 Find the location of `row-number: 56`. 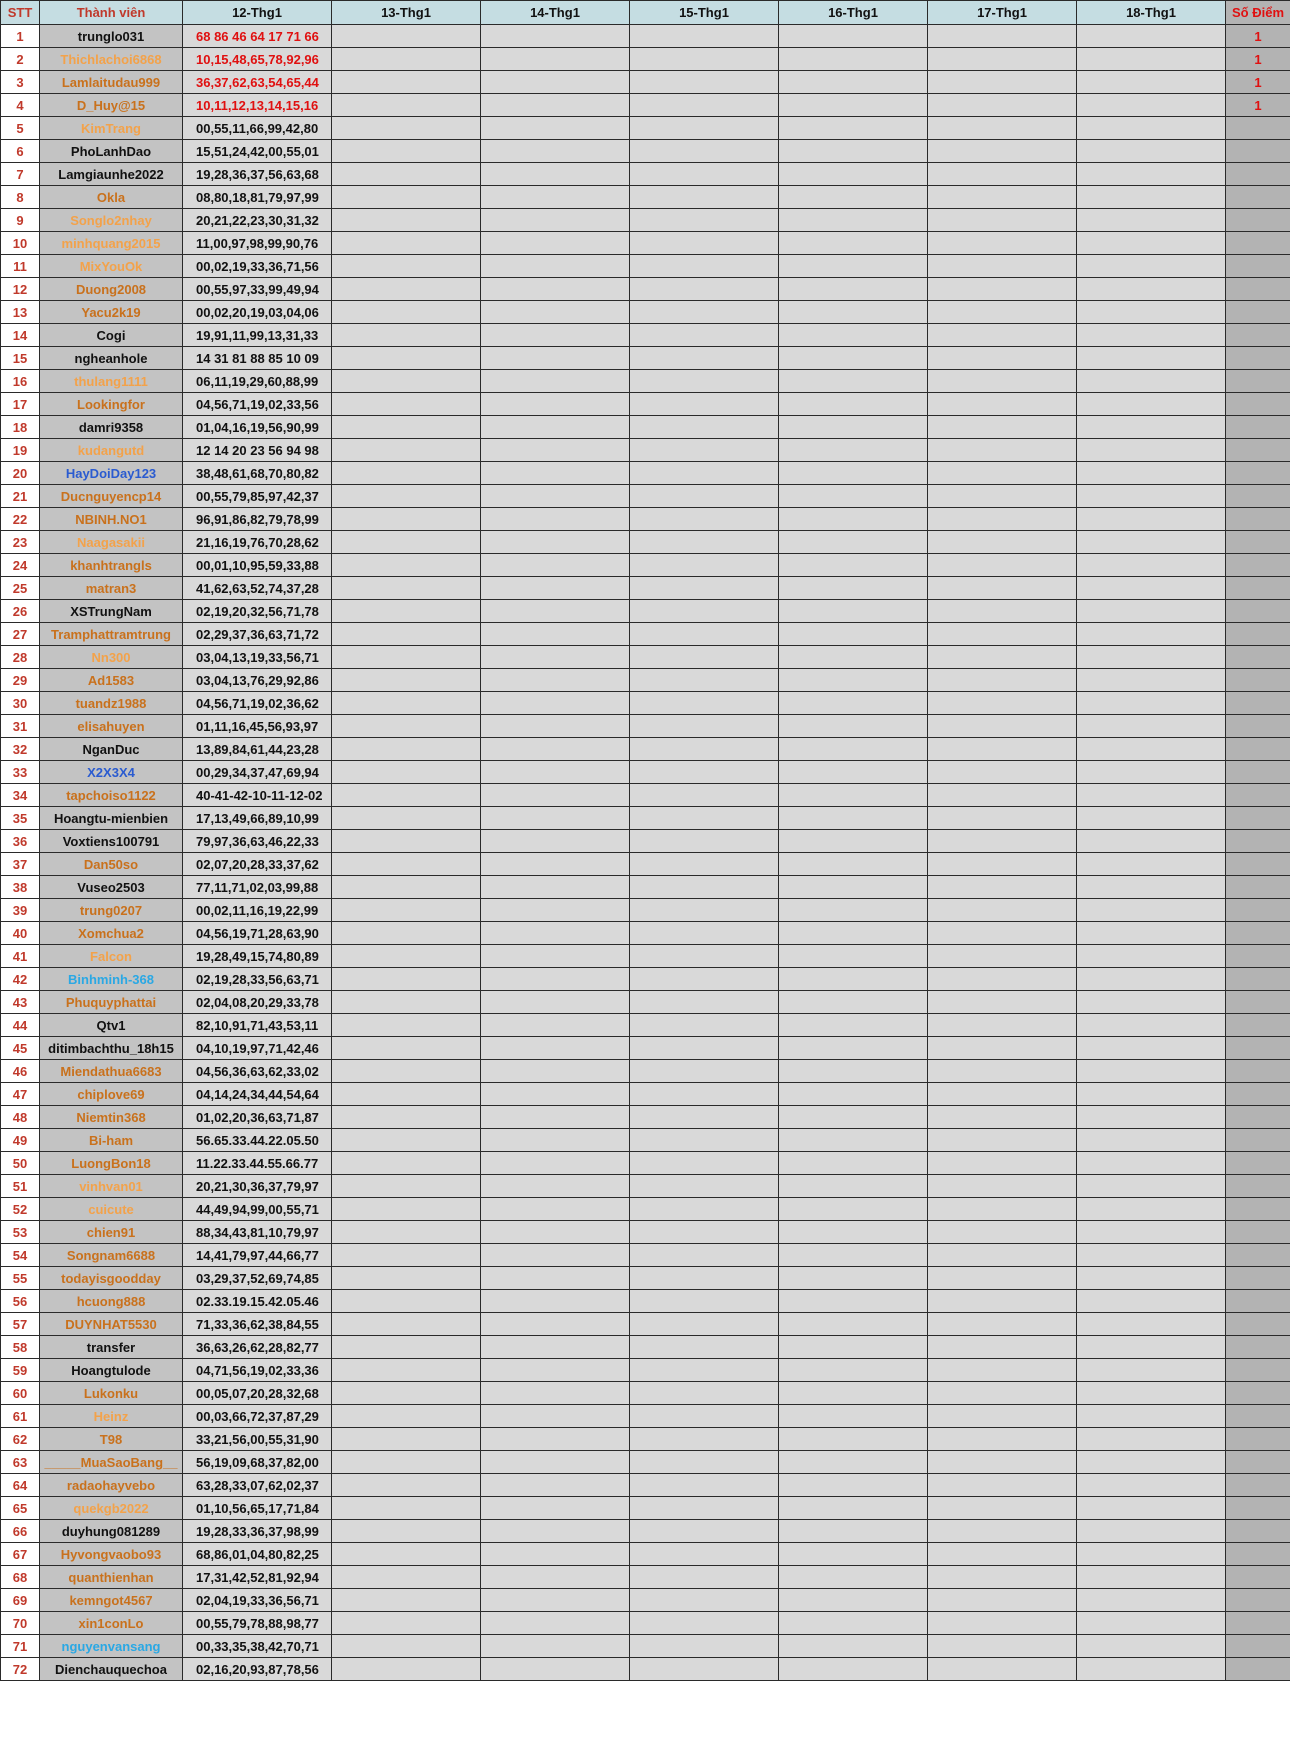

row-number: 56 is located at coordinates (20, 1301).